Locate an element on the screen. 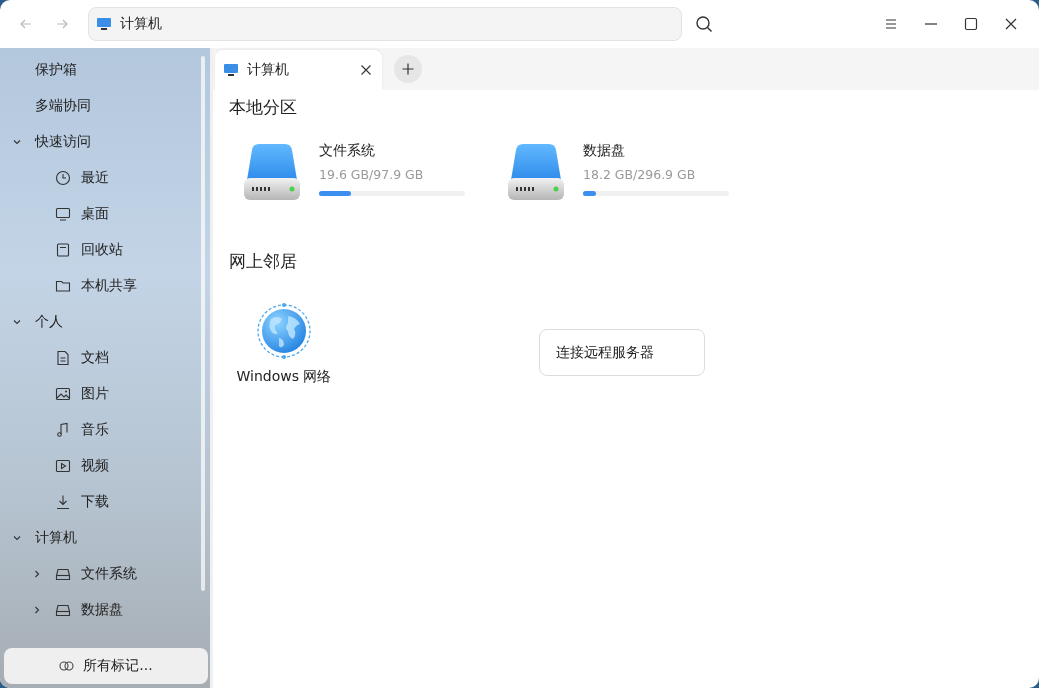 The width and height of the screenshot is (1039, 688). forward-arrow-icon is located at coordinates (62, 24).